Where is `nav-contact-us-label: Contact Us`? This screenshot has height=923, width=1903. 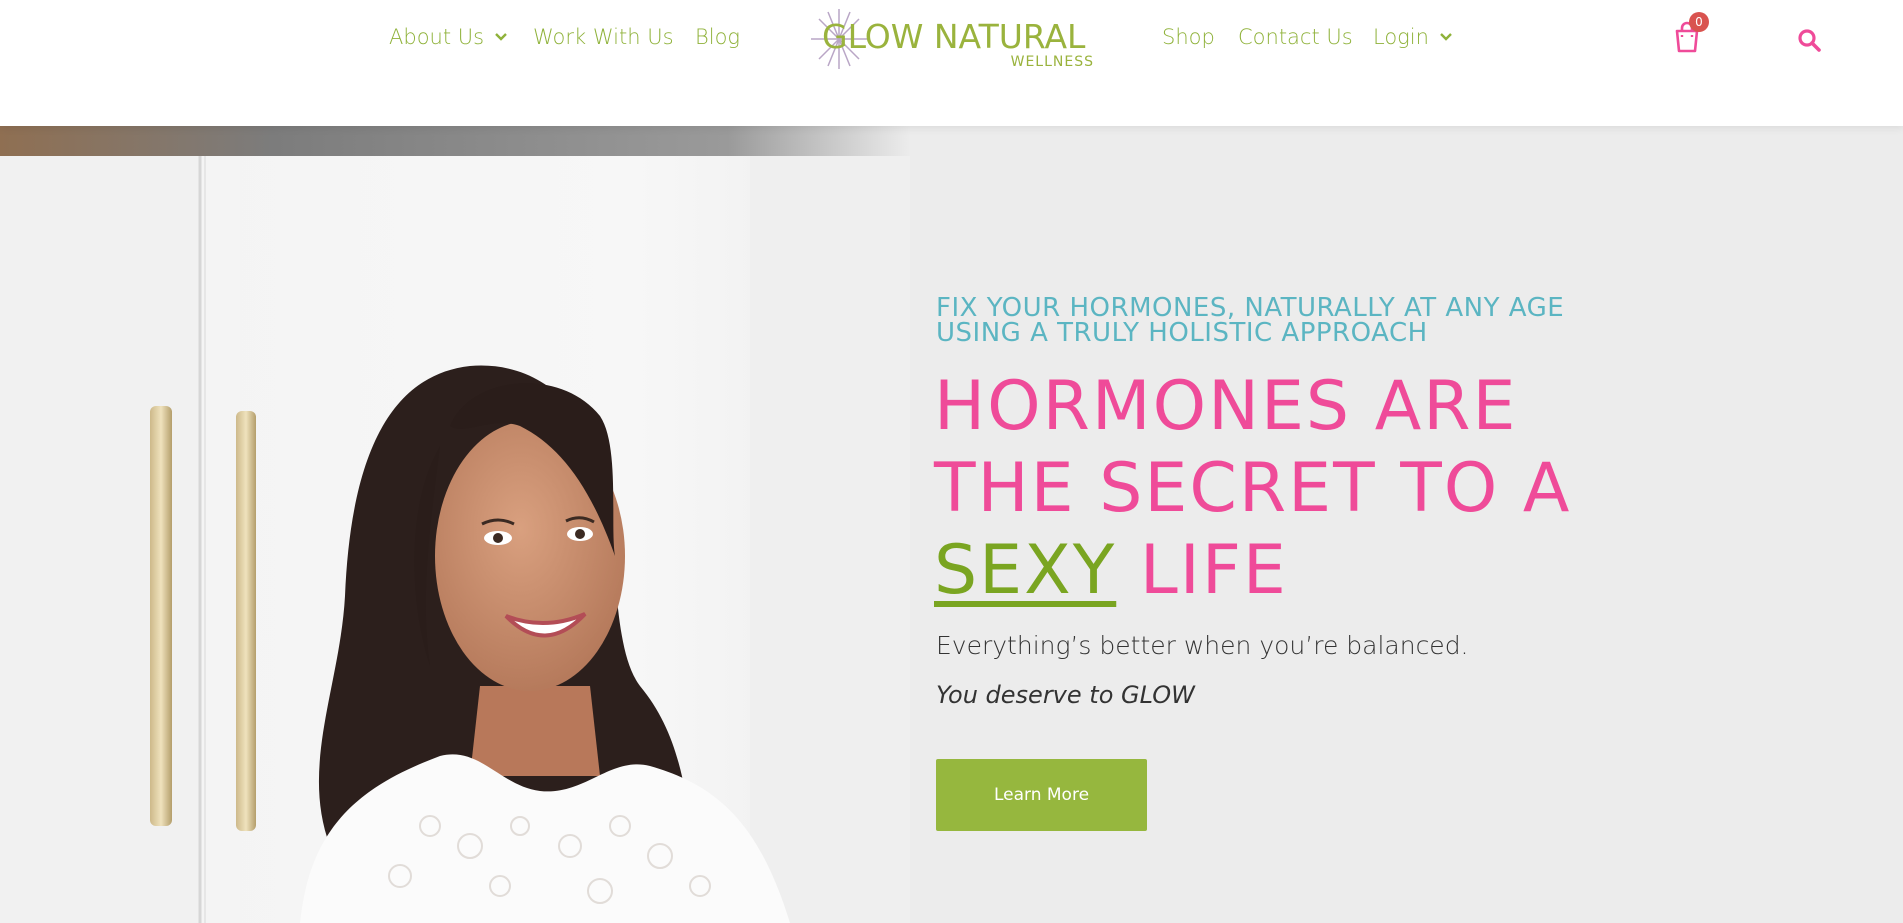 nav-contact-us-label: Contact Us is located at coordinates (1295, 37).